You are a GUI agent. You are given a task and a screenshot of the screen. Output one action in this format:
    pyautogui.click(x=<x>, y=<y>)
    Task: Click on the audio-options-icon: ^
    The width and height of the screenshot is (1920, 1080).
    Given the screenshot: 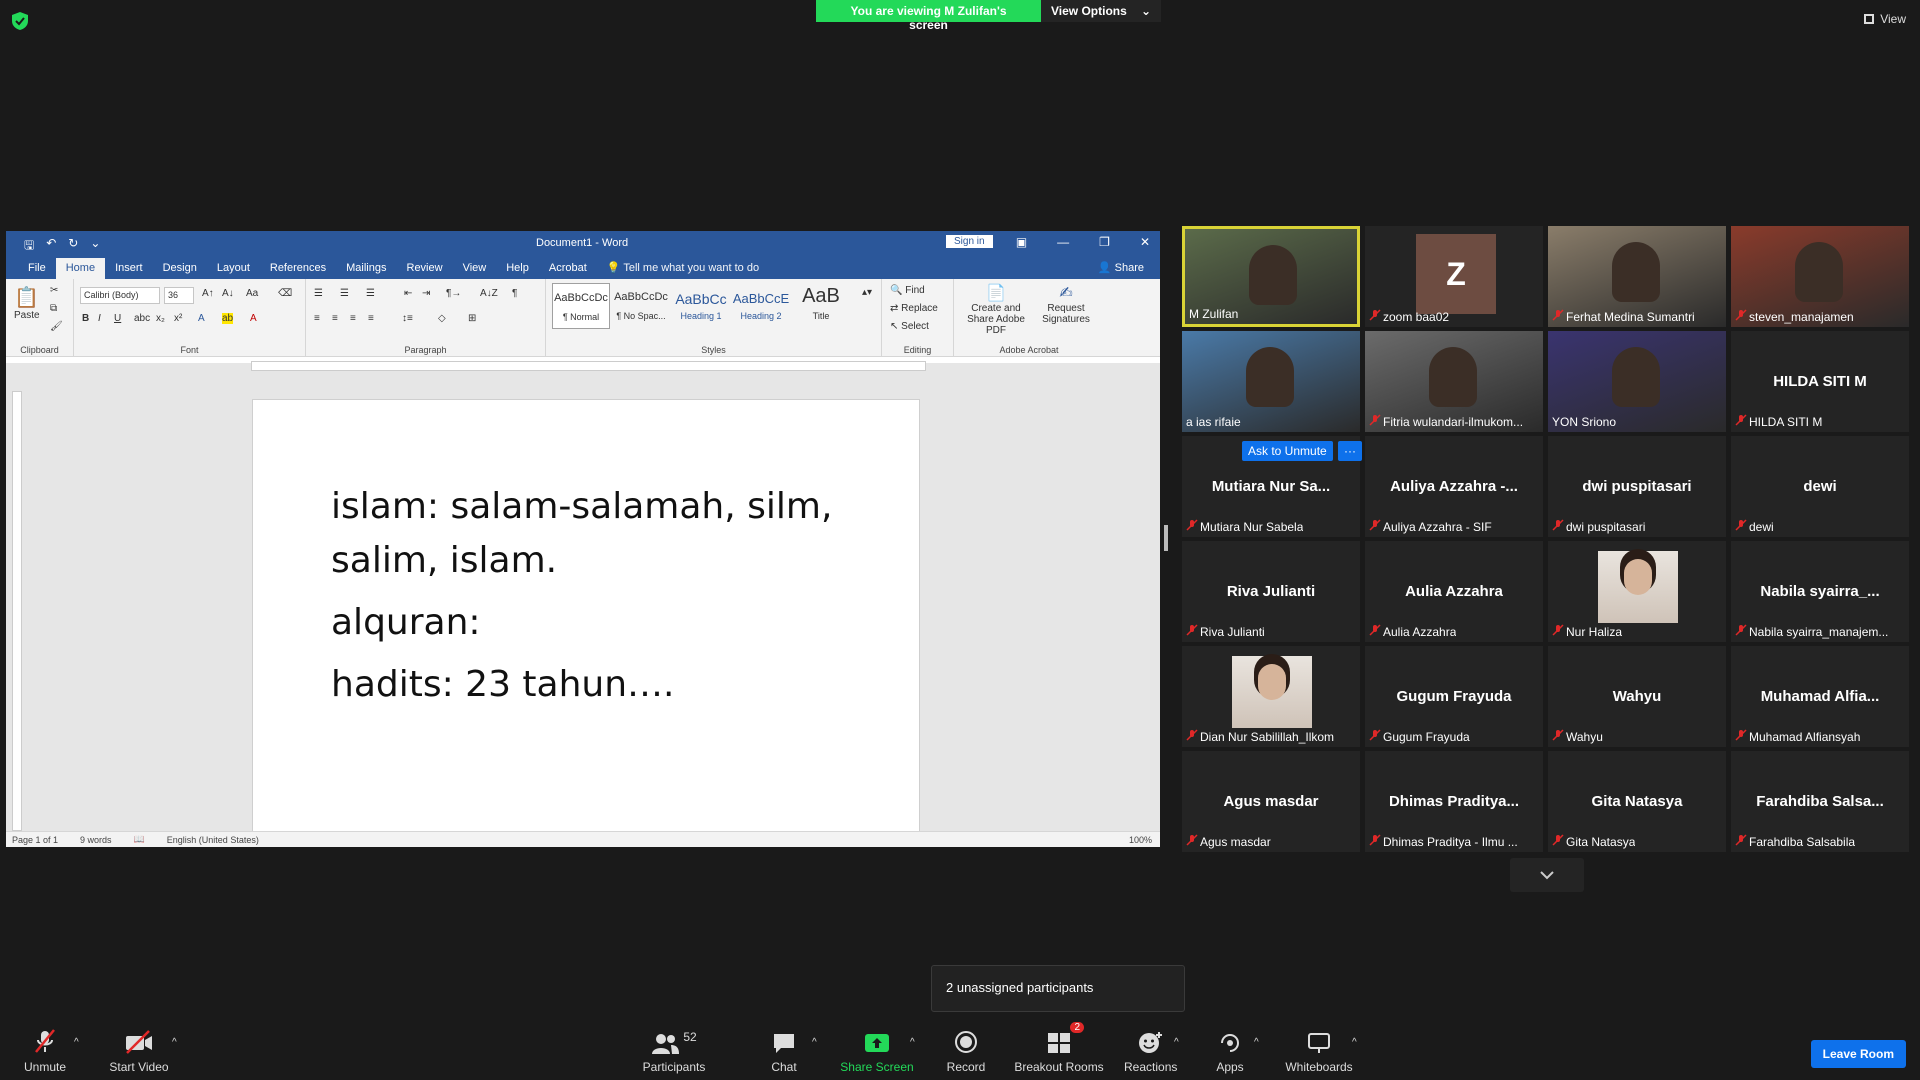 What is the action you would take?
    pyautogui.click(x=76, y=1042)
    